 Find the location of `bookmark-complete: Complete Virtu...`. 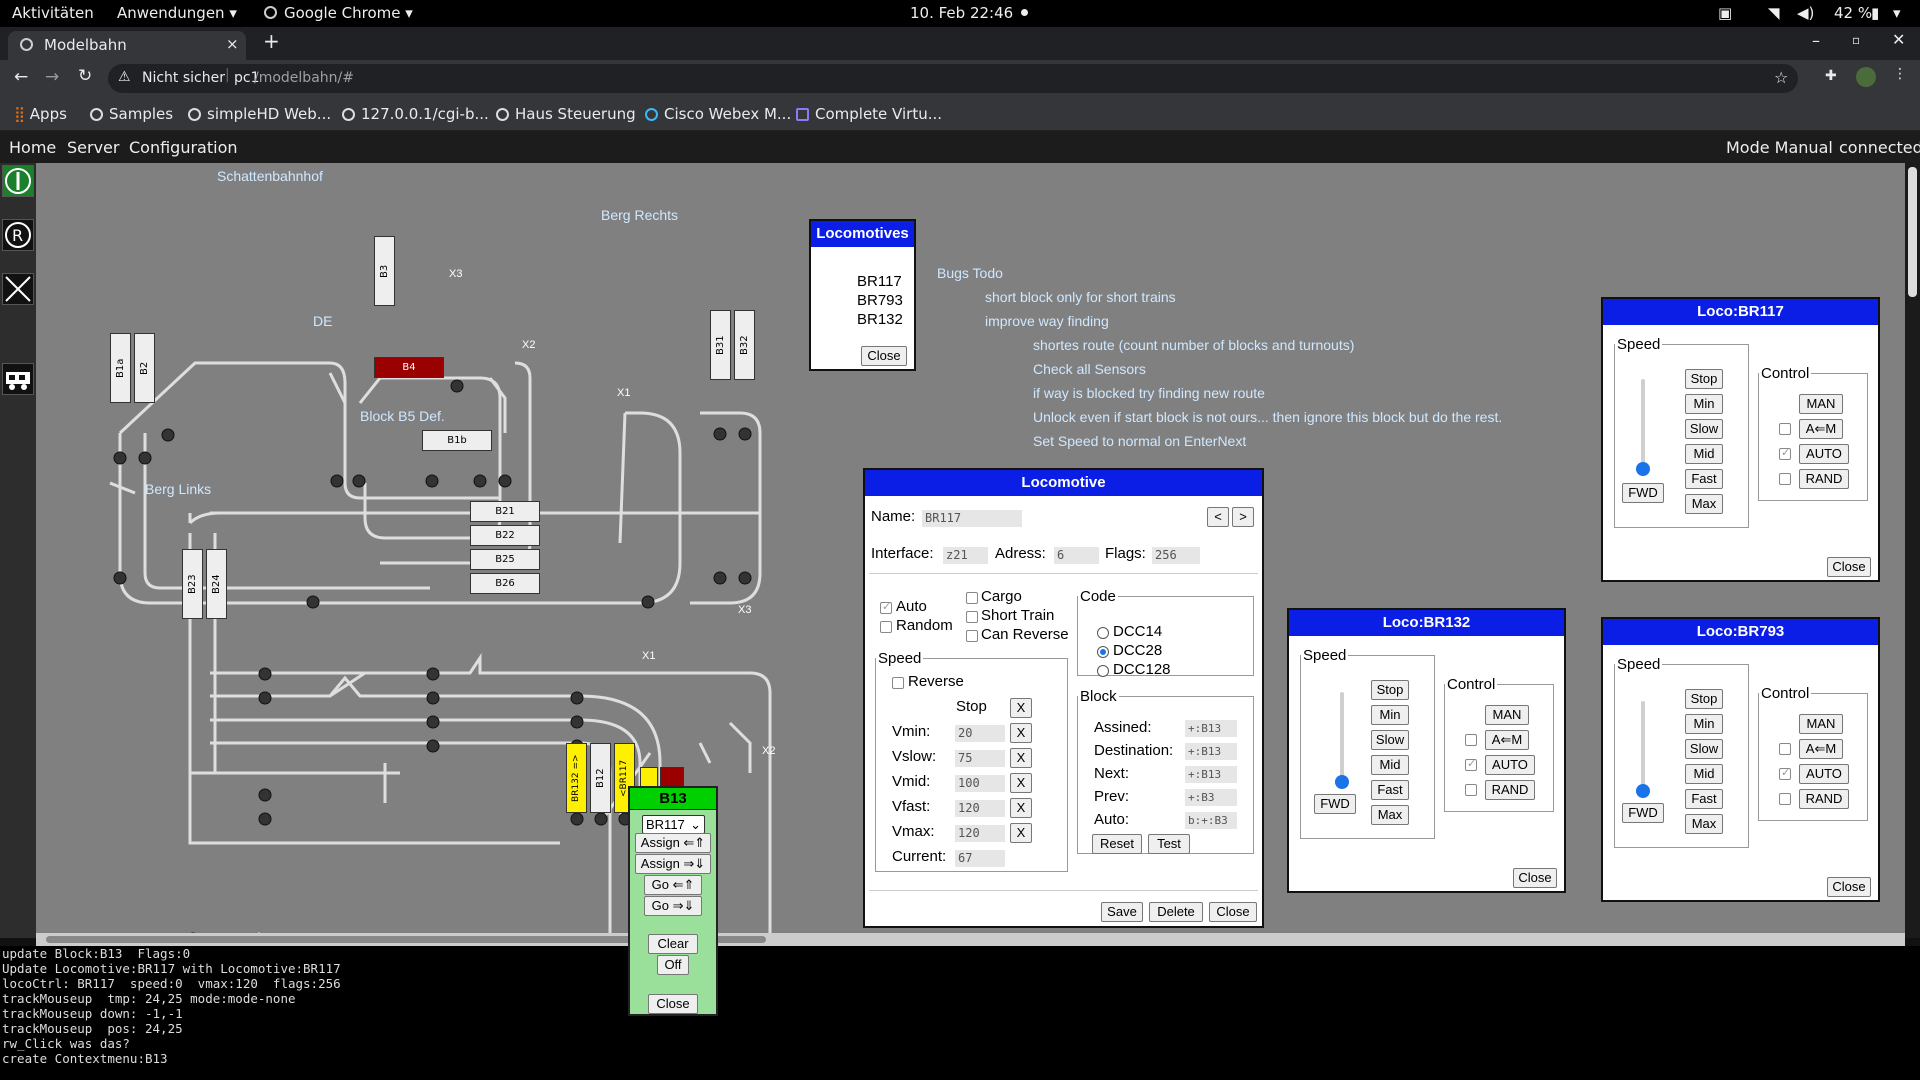

bookmark-complete: Complete Virtu... is located at coordinates (869, 114).